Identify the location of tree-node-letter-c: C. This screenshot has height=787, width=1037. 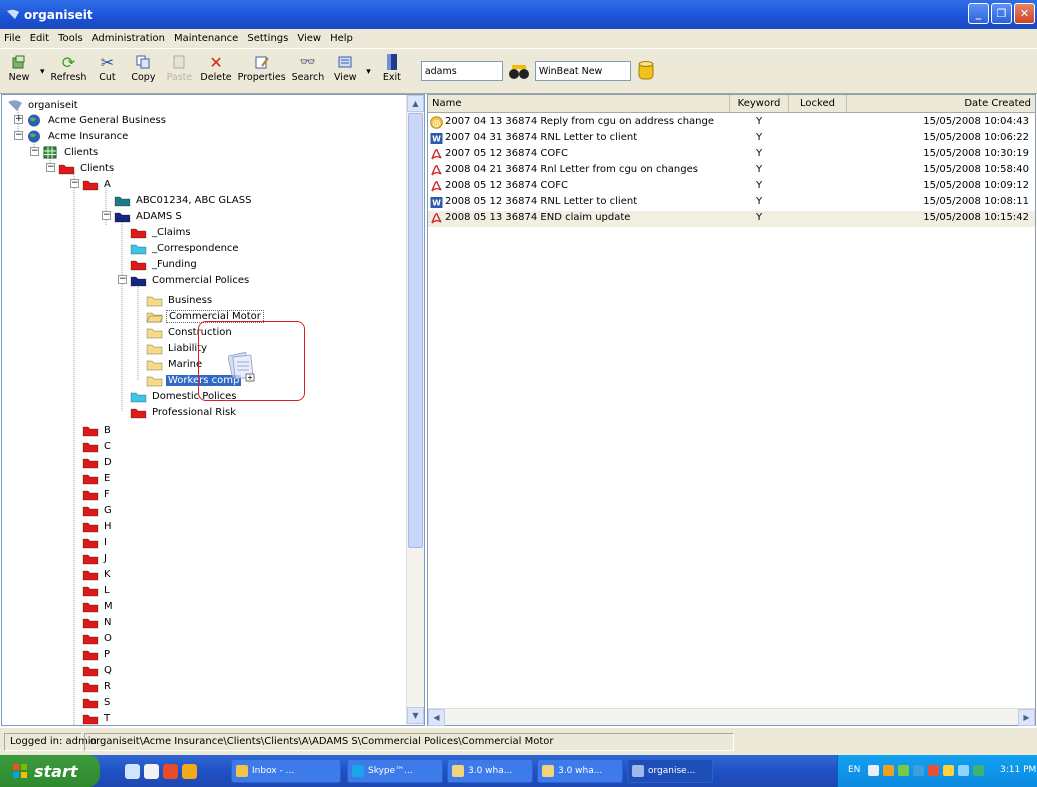
(97, 446).